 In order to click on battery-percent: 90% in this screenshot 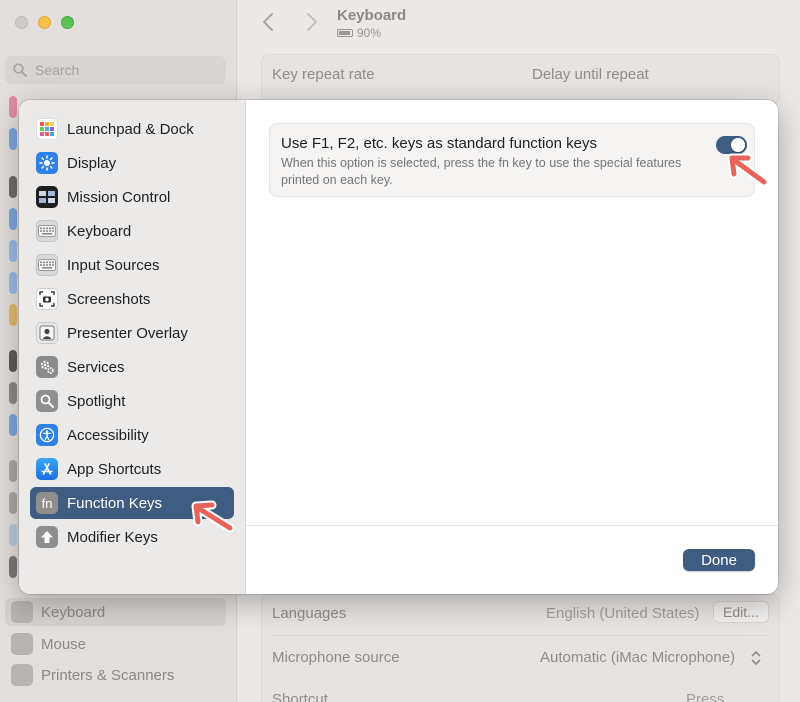, I will do `click(369, 33)`.